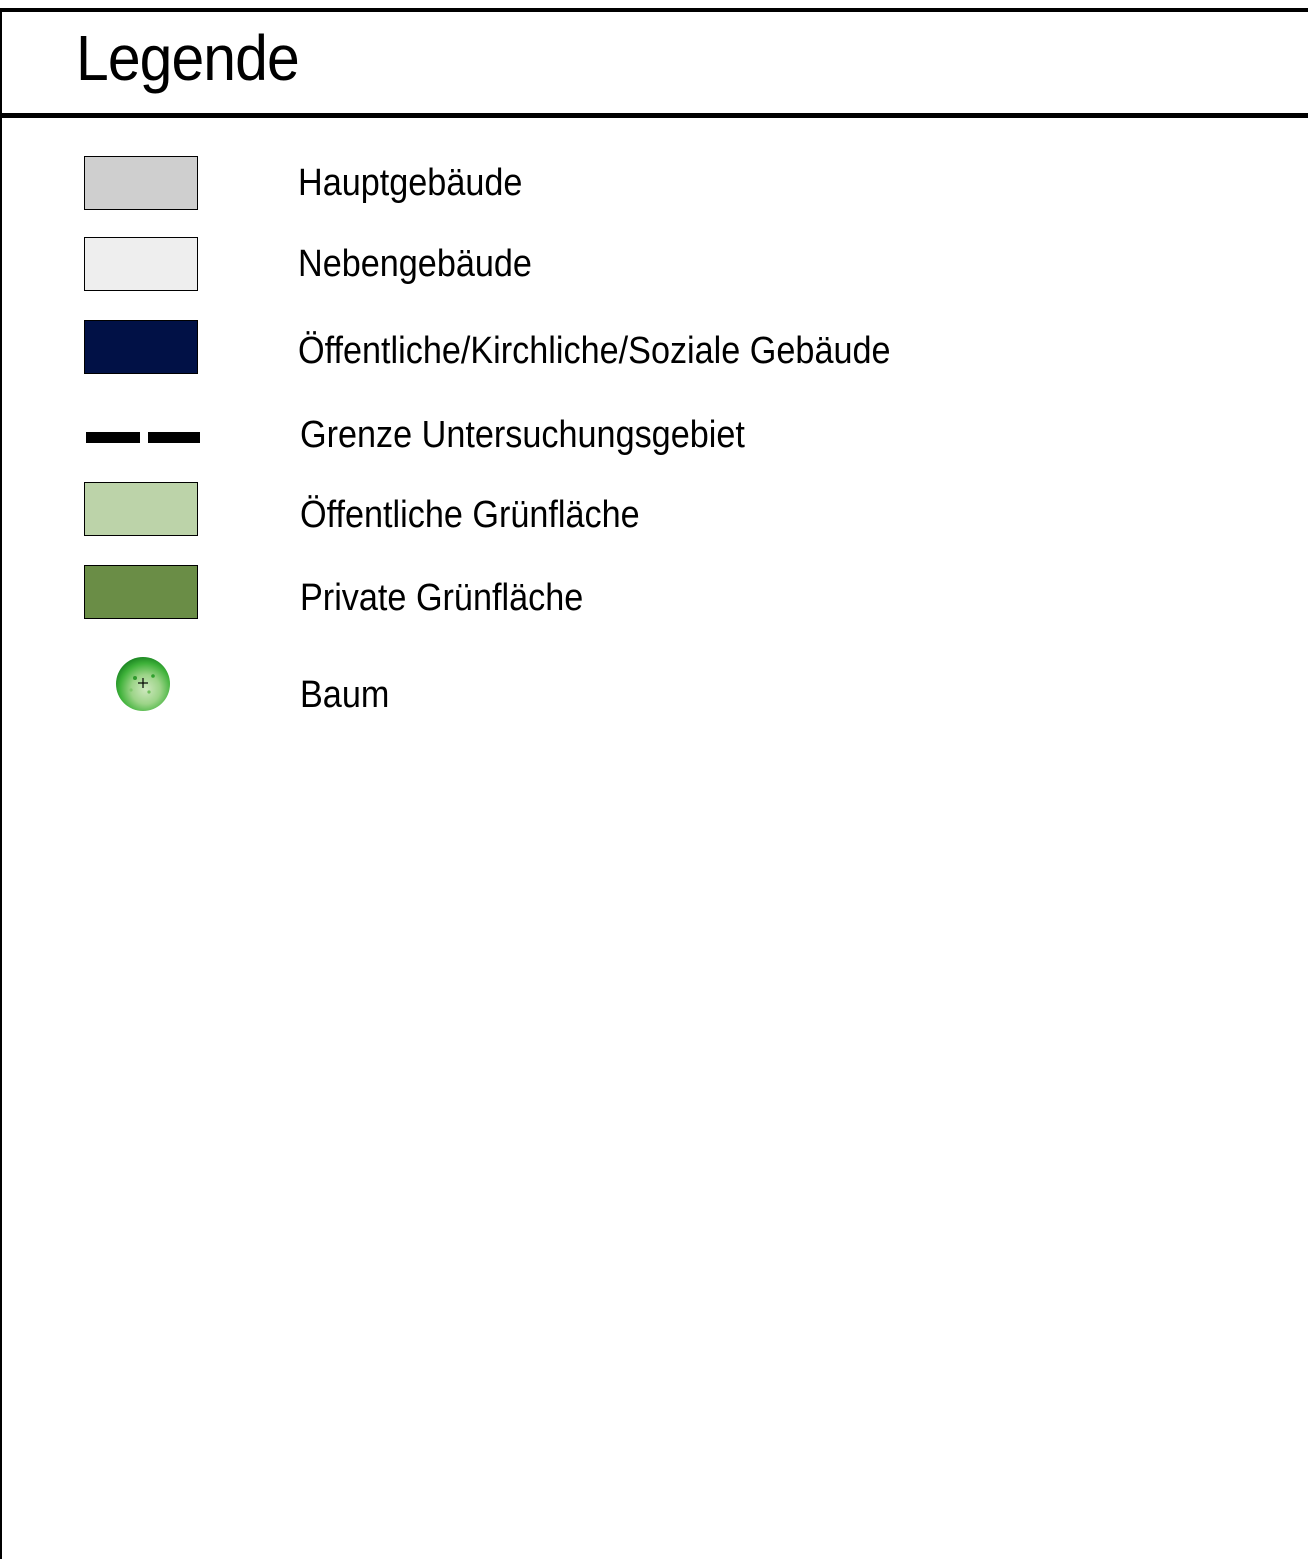 Image resolution: width=1308 pixels, height=1559 pixels. Describe the element at coordinates (188, 58) in the screenshot. I see `legend-title: Legende` at that location.